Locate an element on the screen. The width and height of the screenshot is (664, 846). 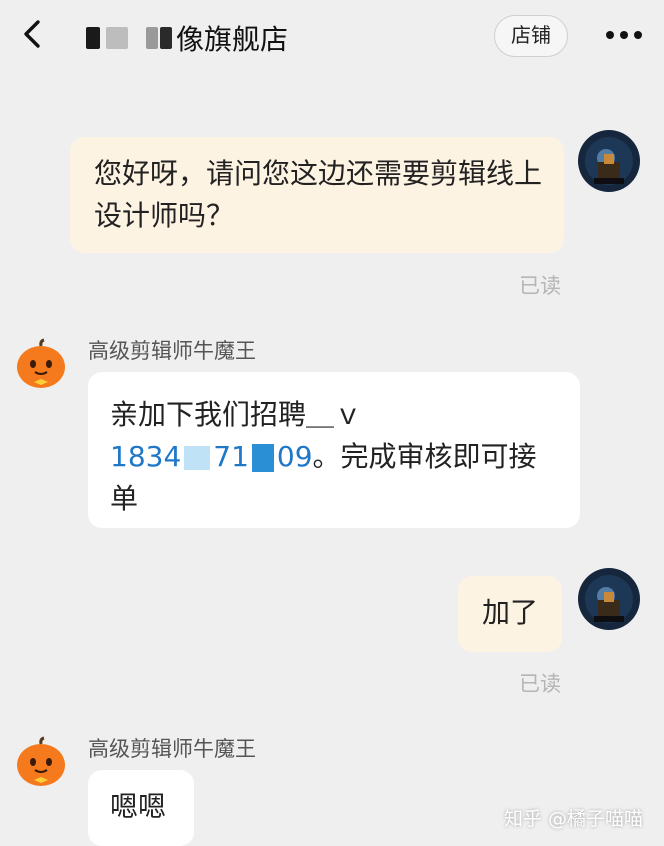
chat-header: 像旗舰店 店铺 is located at coordinates (332, 39).